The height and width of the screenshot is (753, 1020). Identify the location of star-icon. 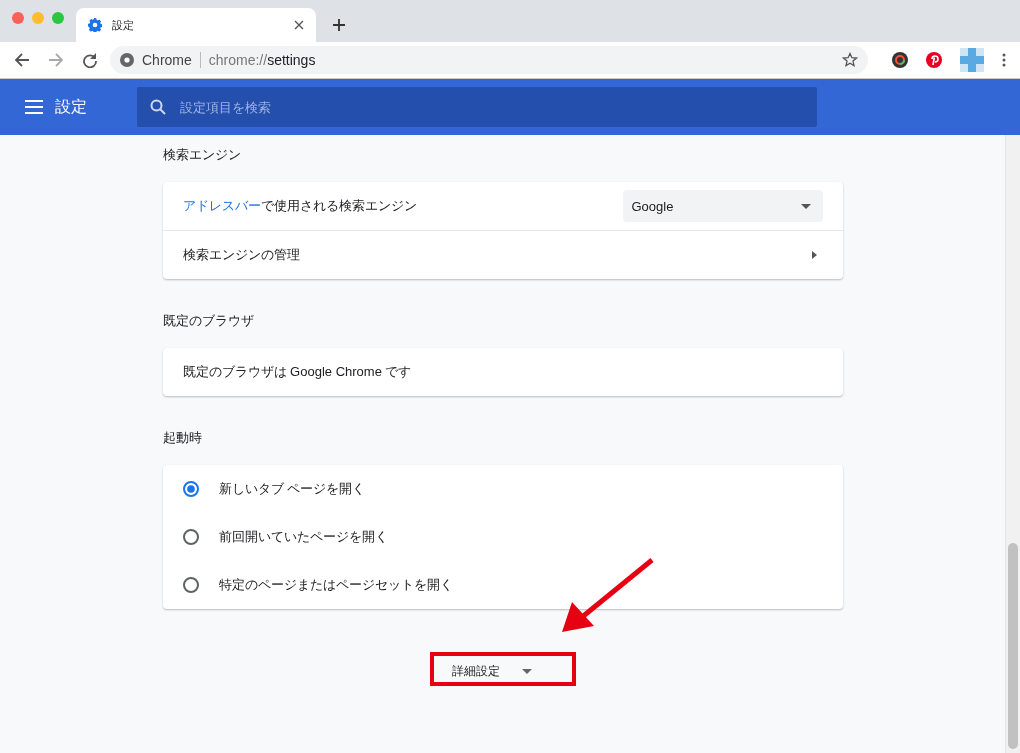
(850, 60).